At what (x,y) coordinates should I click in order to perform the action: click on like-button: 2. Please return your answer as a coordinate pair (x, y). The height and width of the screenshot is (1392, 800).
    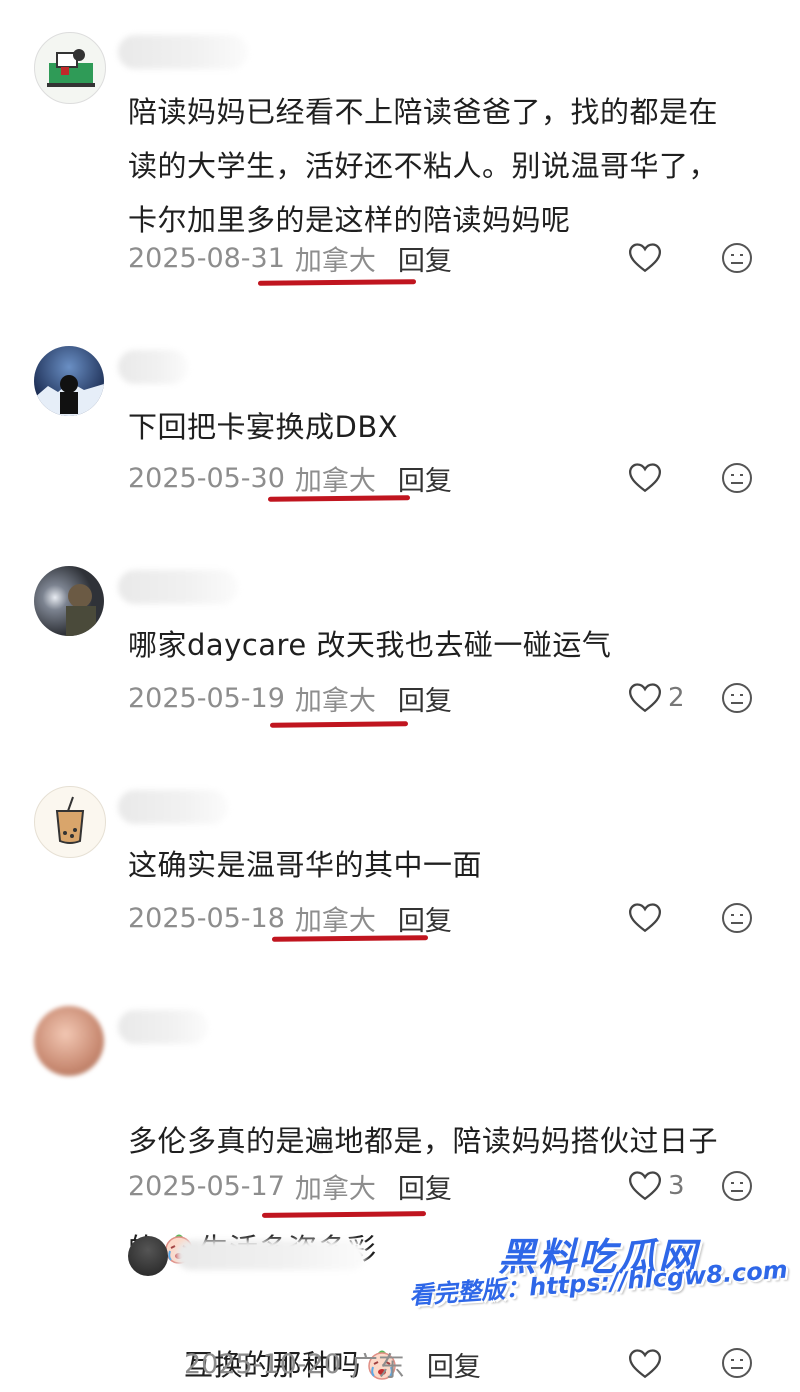
    Looking at the image, I should click on (656, 698).